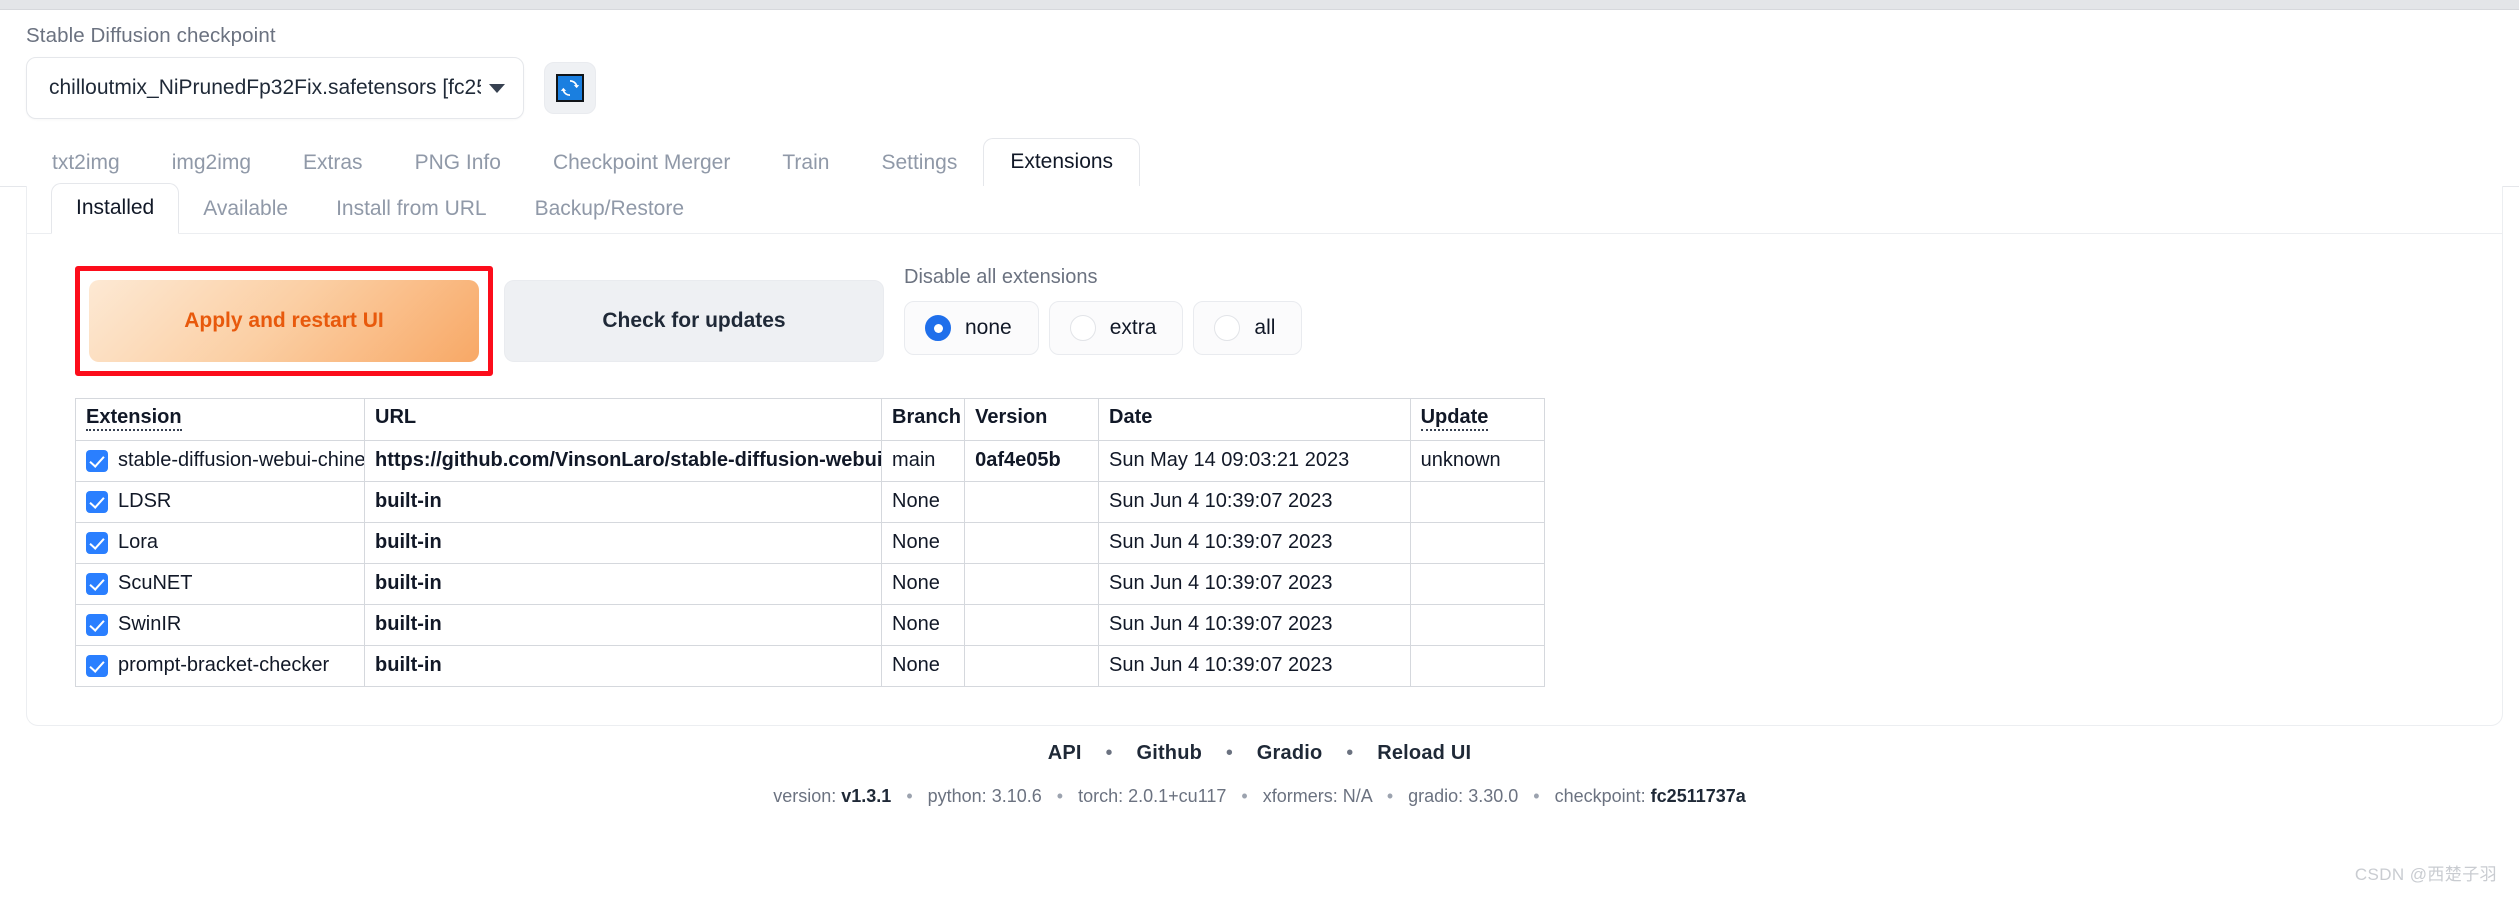  What do you see at coordinates (1101, 796) in the screenshot?
I see `meta-torch-key: torch:` at bounding box center [1101, 796].